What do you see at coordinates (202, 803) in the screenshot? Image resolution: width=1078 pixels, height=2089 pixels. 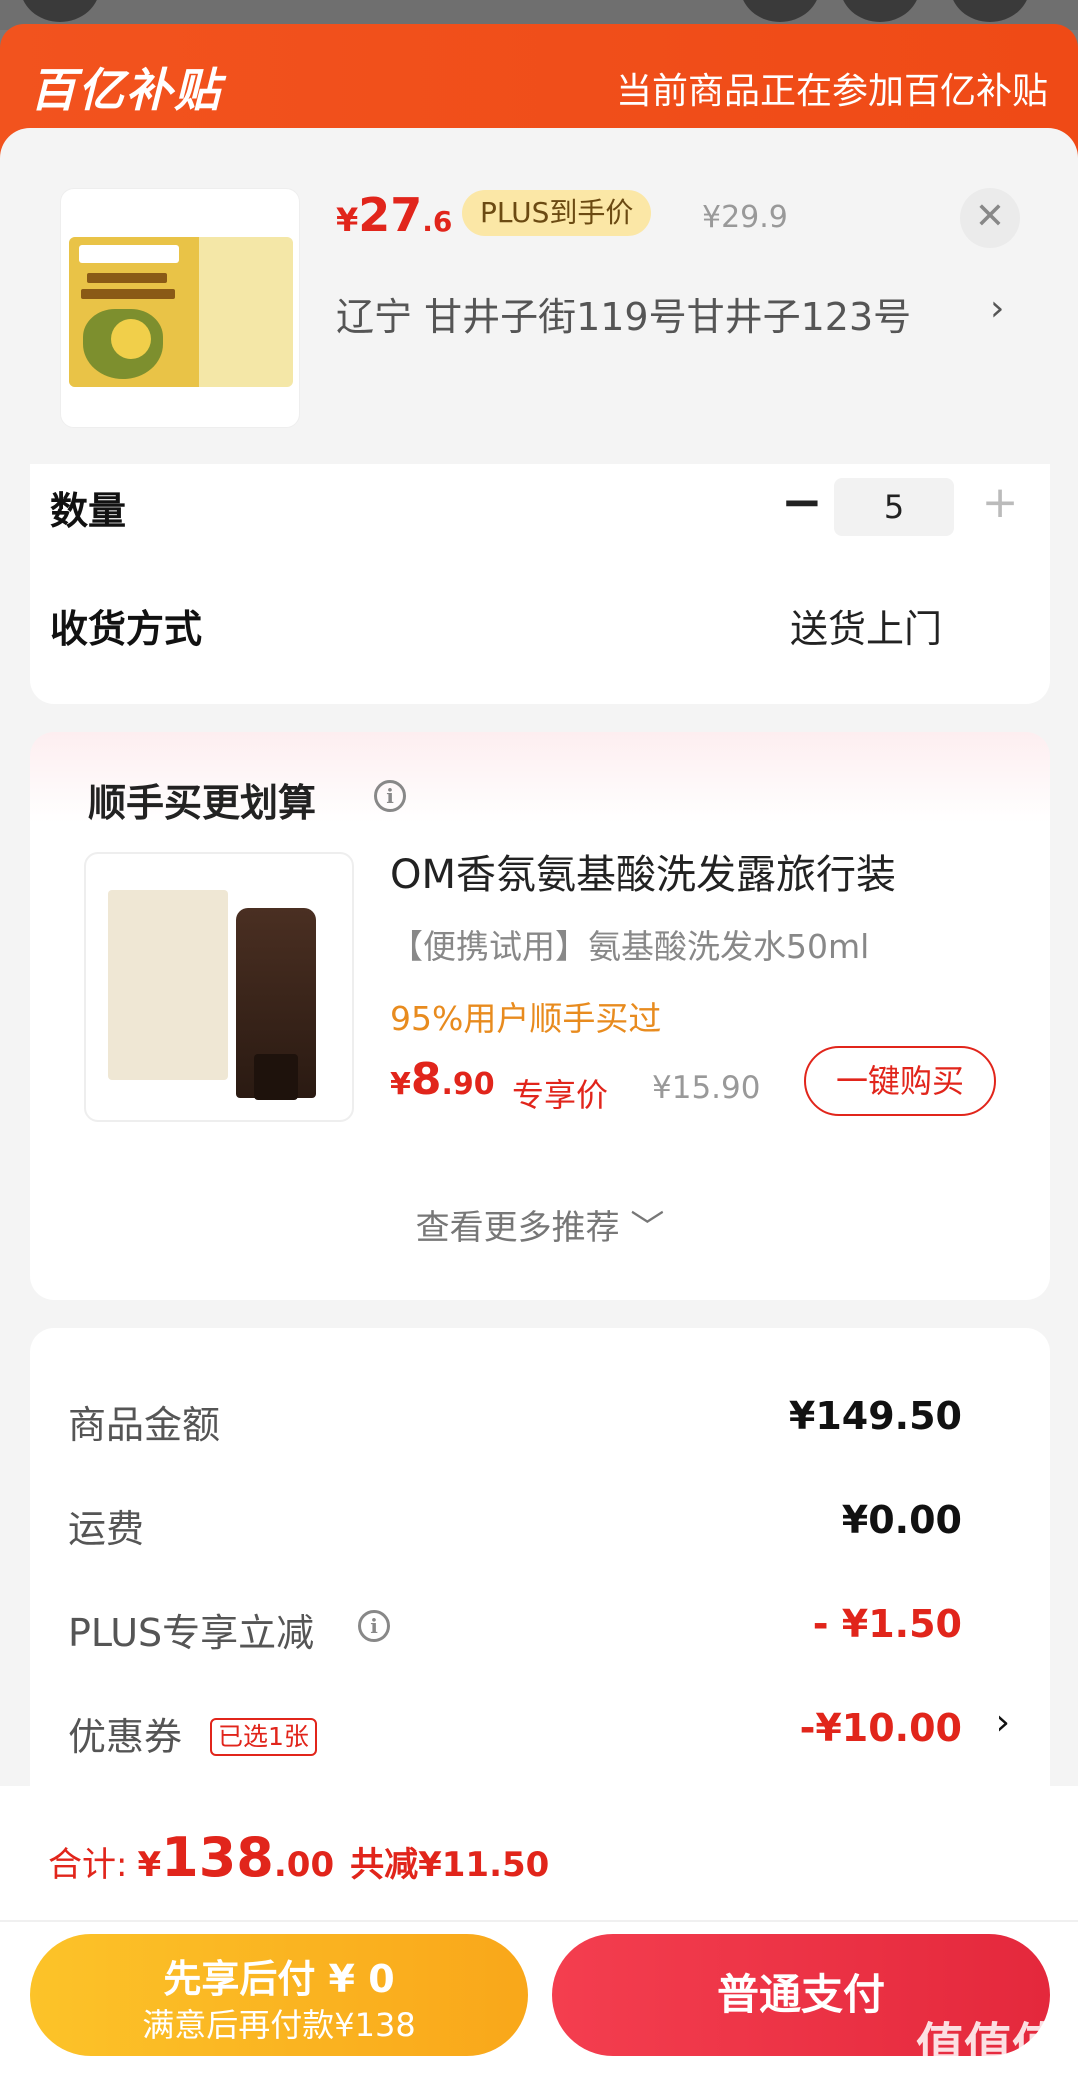 I see `recommendation-title: 顺手买更划算` at bounding box center [202, 803].